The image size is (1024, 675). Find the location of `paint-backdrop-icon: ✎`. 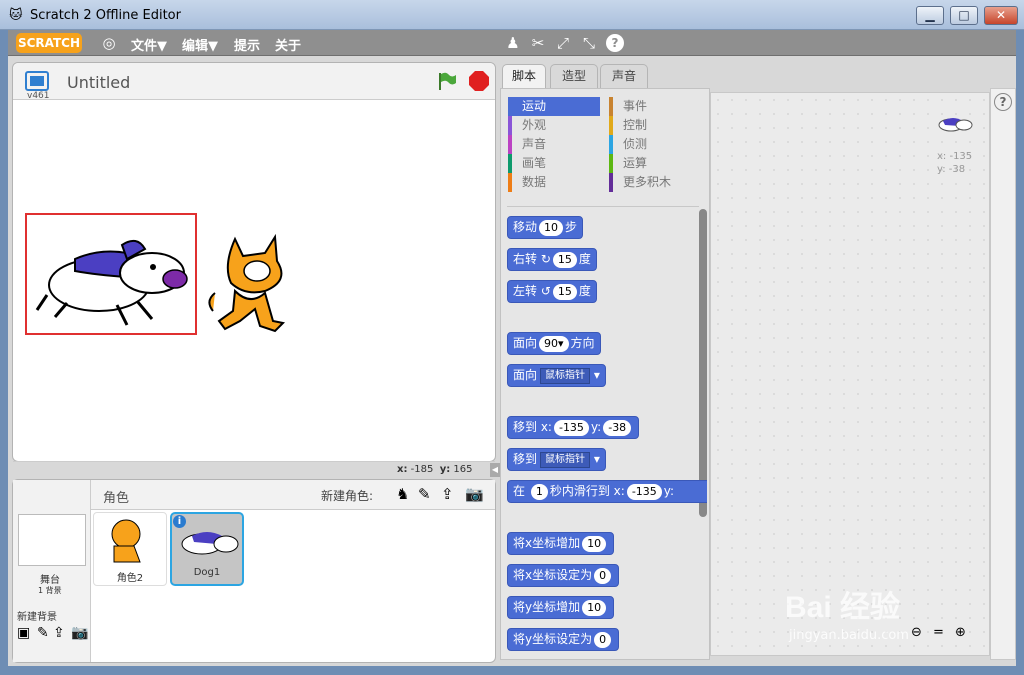

paint-backdrop-icon: ✎ is located at coordinates (43, 633).